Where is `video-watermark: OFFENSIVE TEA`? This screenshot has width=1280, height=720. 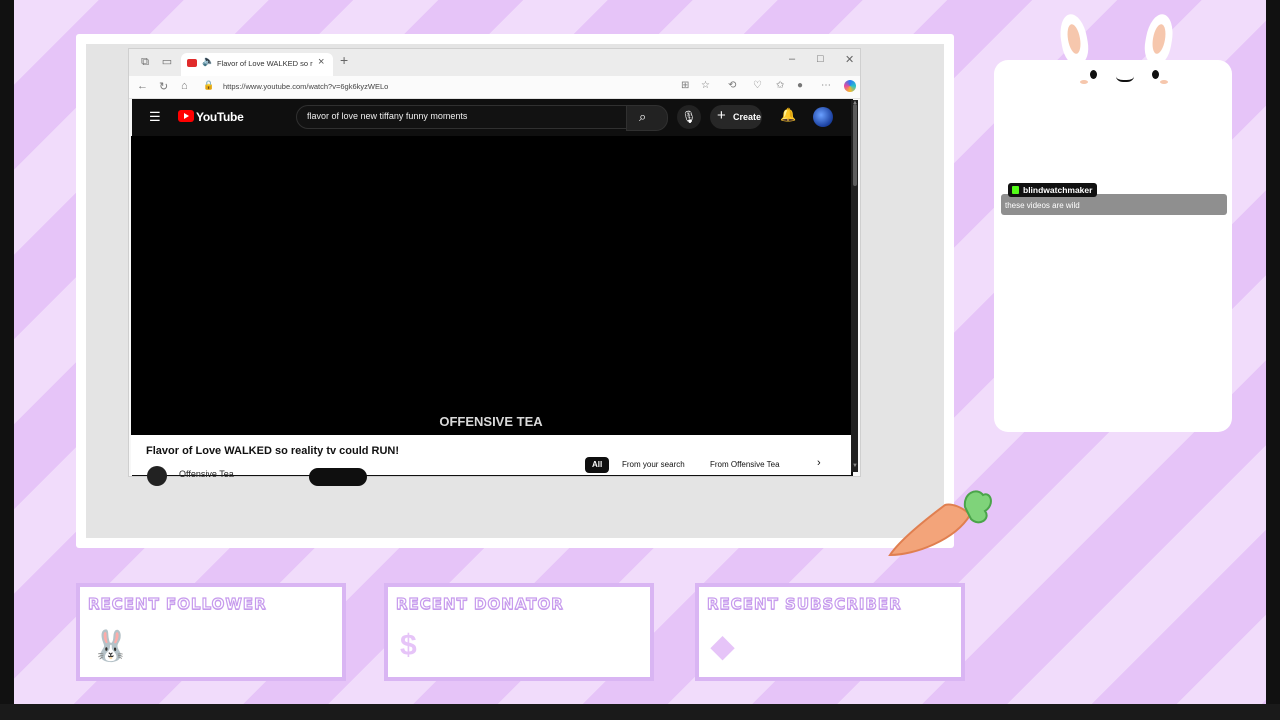
video-watermark: OFFENSIVE TEA is located at coordinates (491, 421).